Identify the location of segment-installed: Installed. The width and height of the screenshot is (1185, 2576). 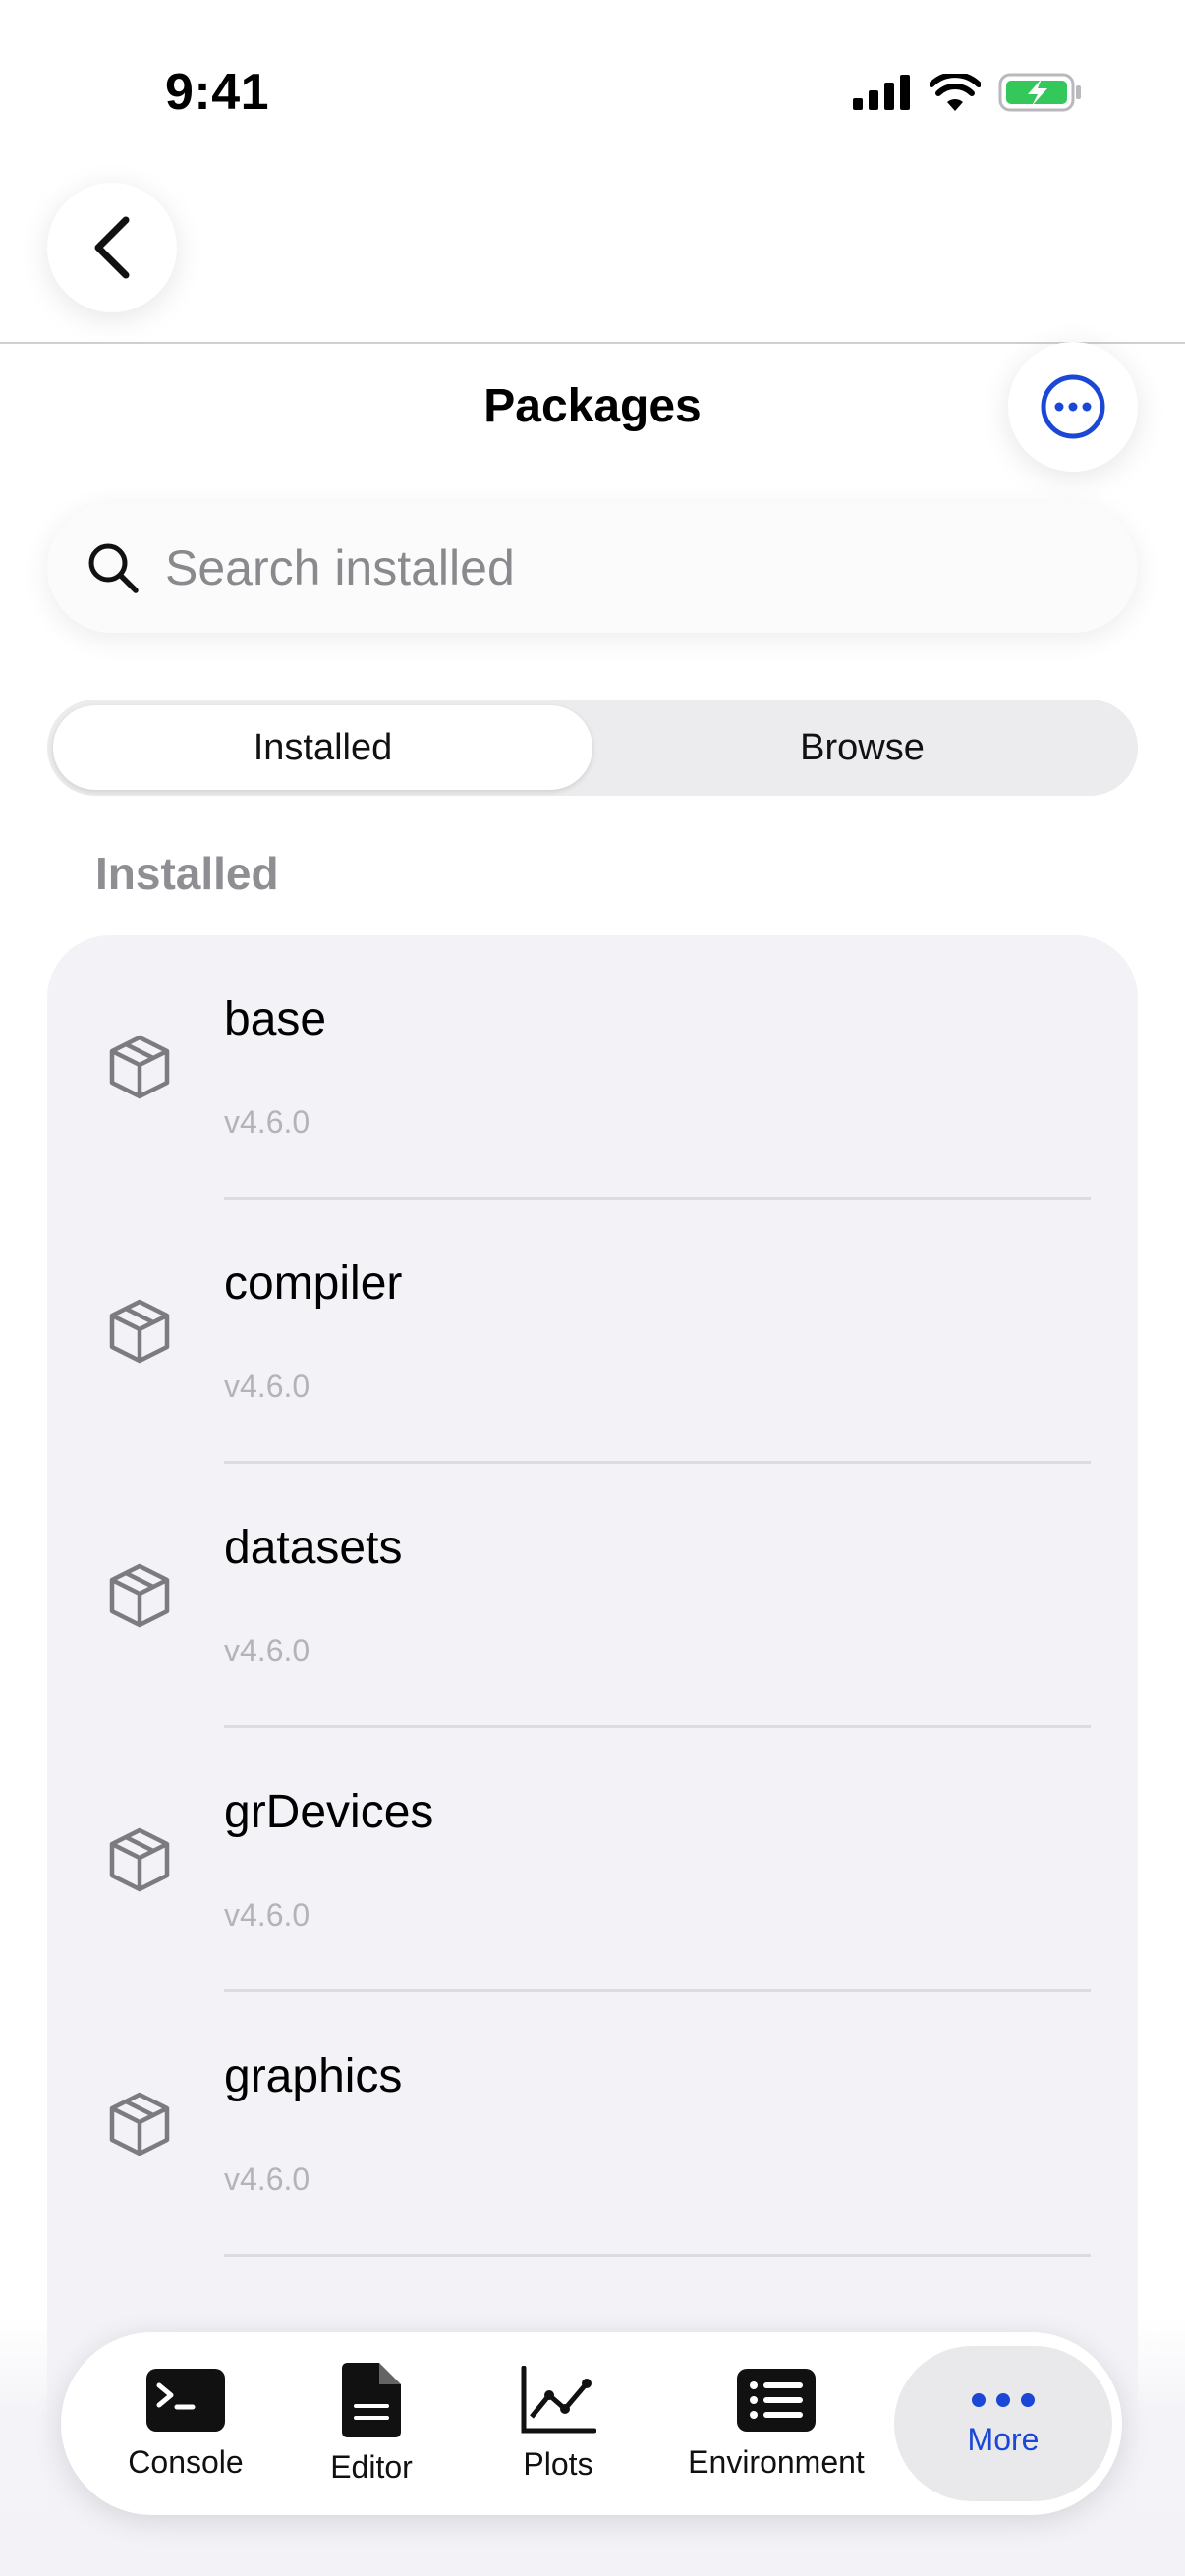
(322, 747).